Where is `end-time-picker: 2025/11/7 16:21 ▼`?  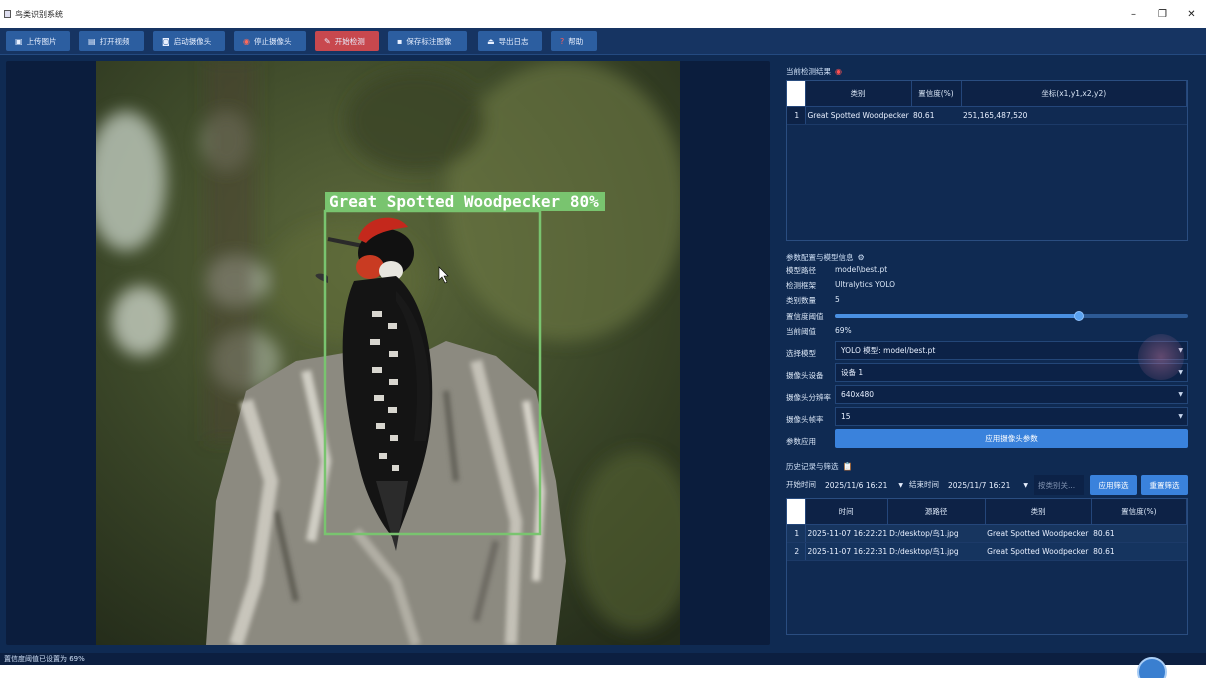
end-time-picker: 2025/11/7 16:21 ▼ is located at coordinates (987, 485).